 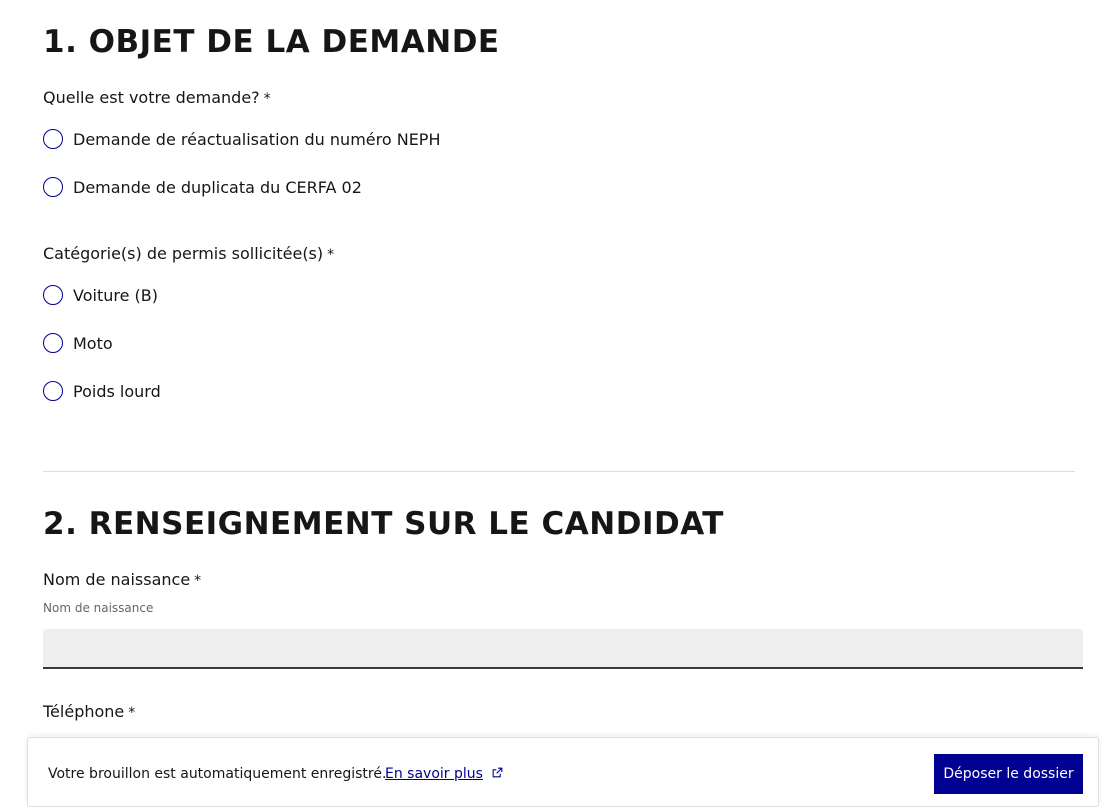 I want to click on telephone-text: Téléphone, so click(x=84, y=711).